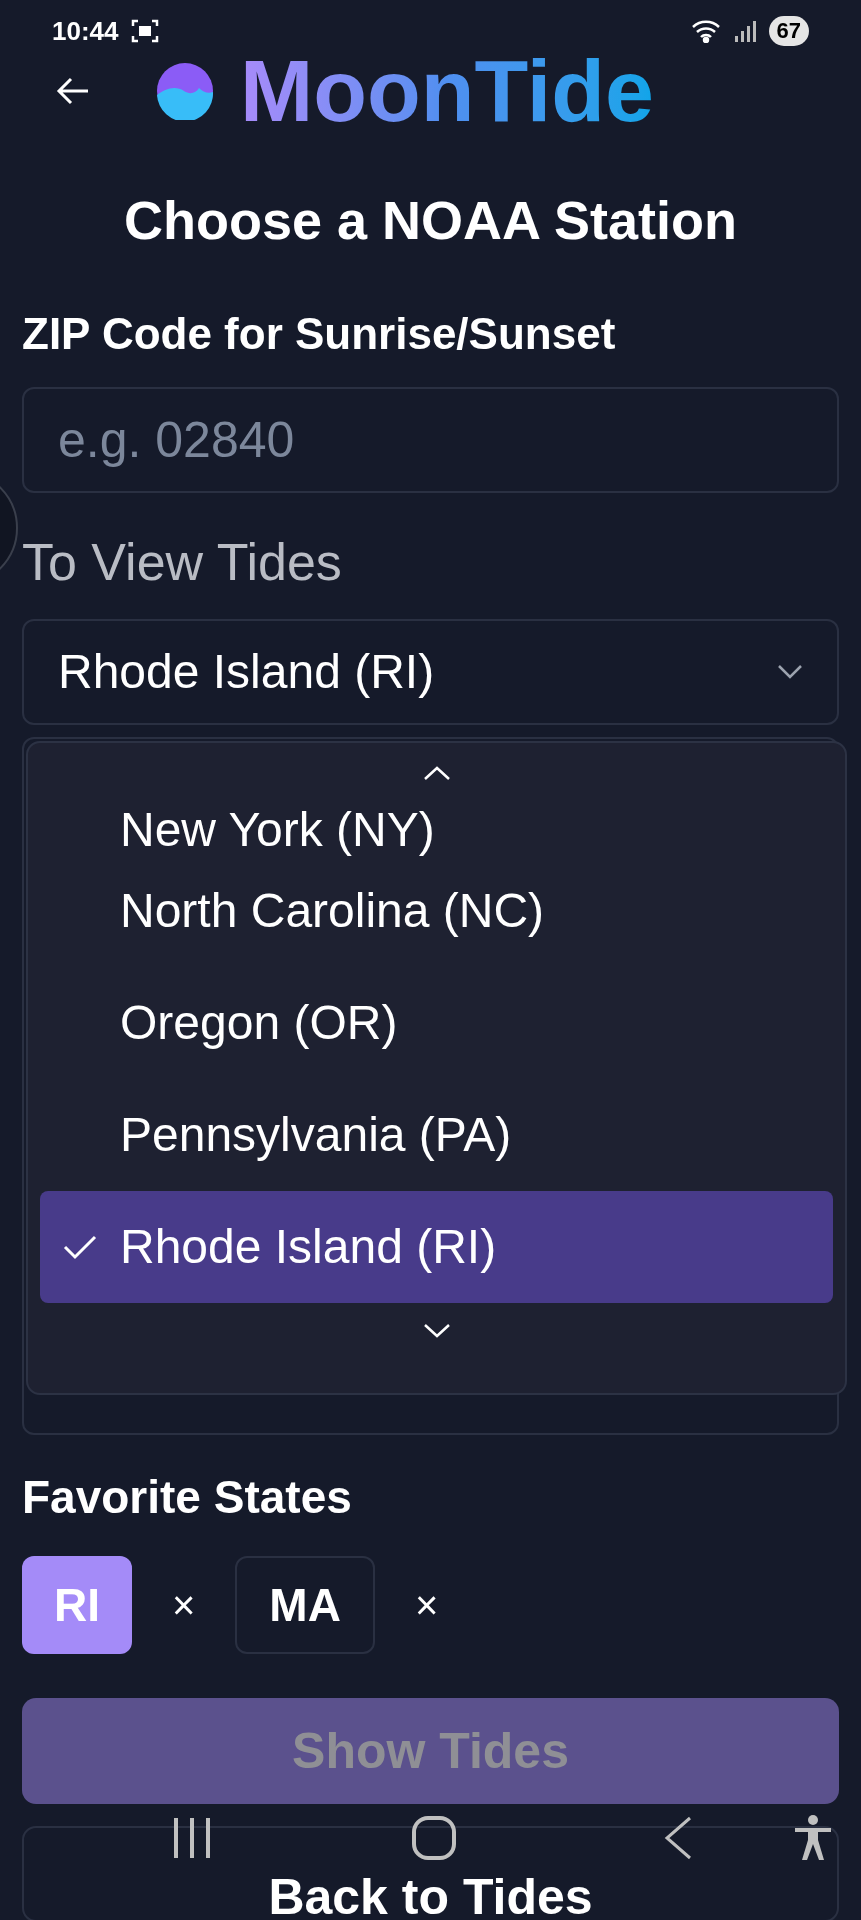  I want to click on state-label: To View Tides, so click(182, 562).